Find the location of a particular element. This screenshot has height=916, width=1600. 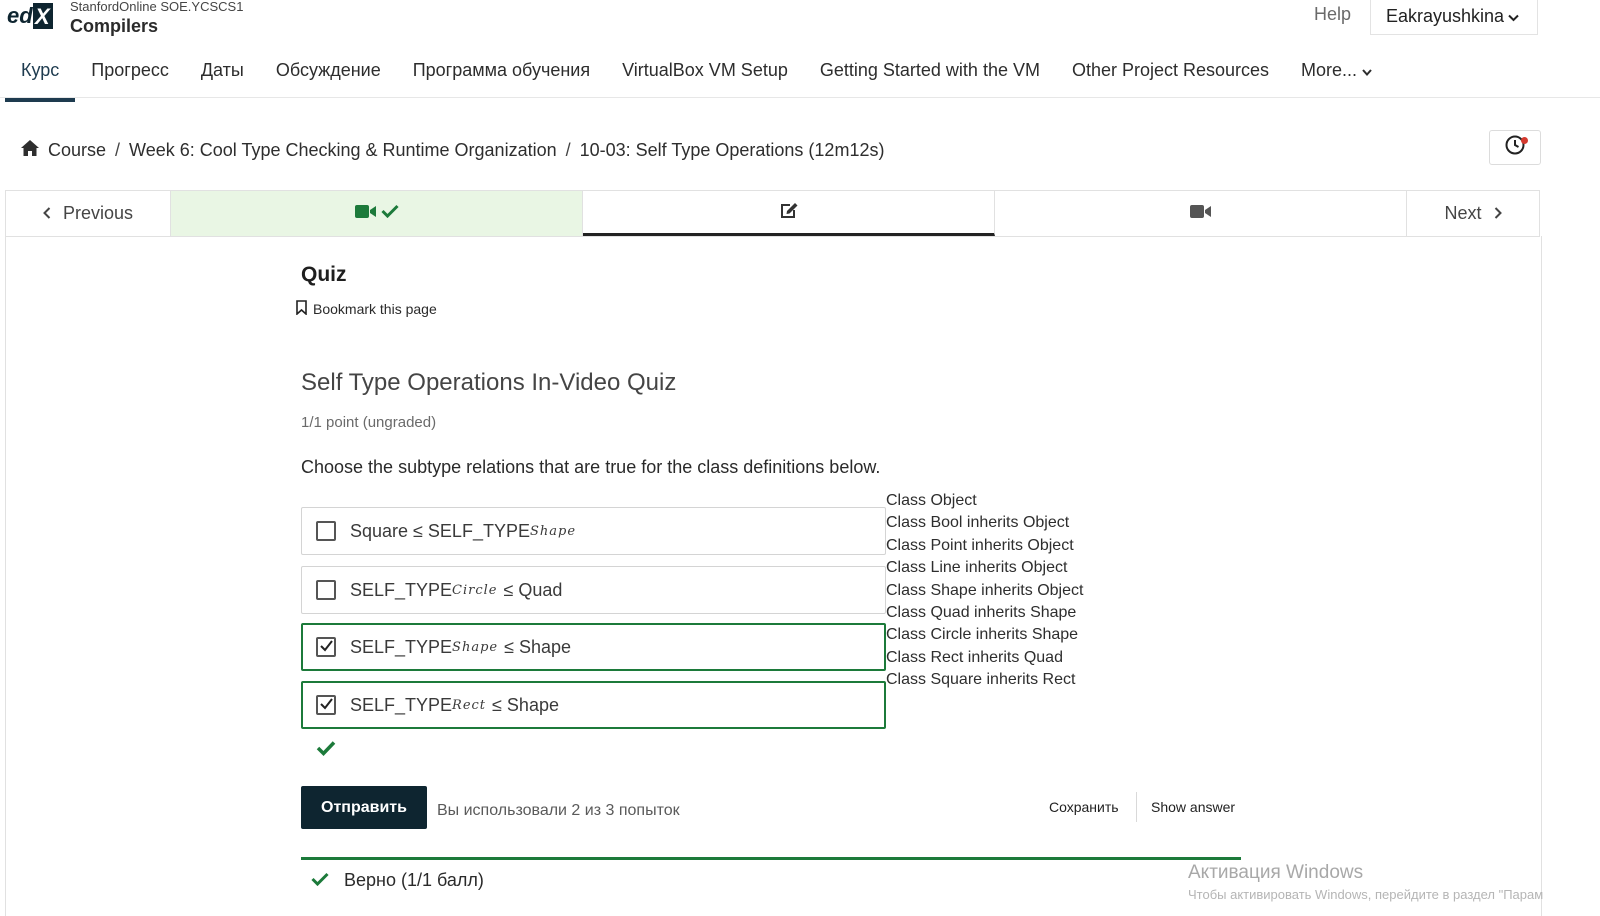

previous-label: Previous is located at coordinates (98, 213).